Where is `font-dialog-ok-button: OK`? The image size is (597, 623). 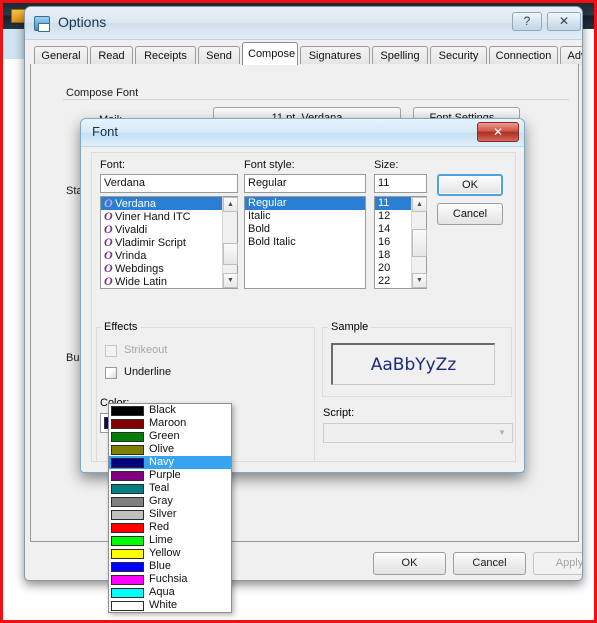
font-dialog-ok-button: OK is located at coordinates (470, 185).